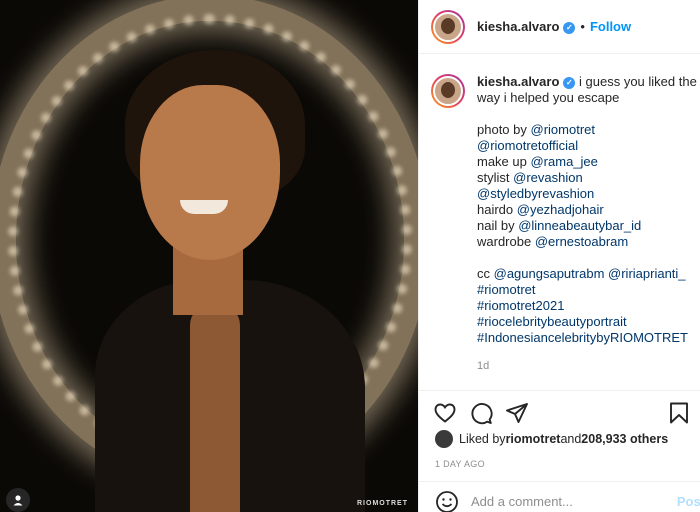 The width and height of the screenshot is (700, 512). What do you see at coordinates (563, 161) in the screenshot?
I see `mention-link: @rama_jee` at bounding box center [563, 161].